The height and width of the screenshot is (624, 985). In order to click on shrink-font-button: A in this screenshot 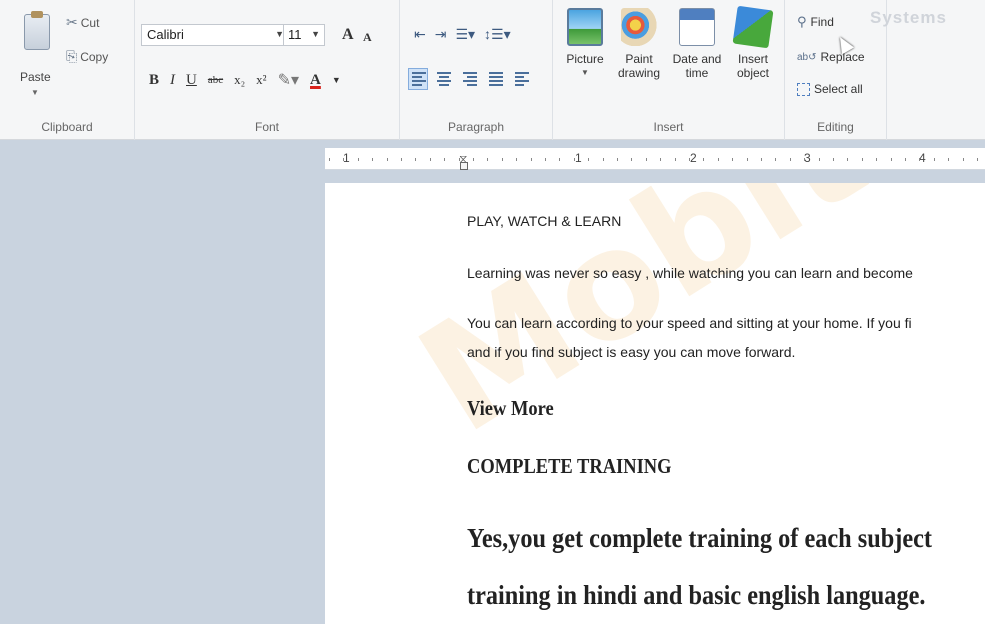, I will do `click(367, 37)`.